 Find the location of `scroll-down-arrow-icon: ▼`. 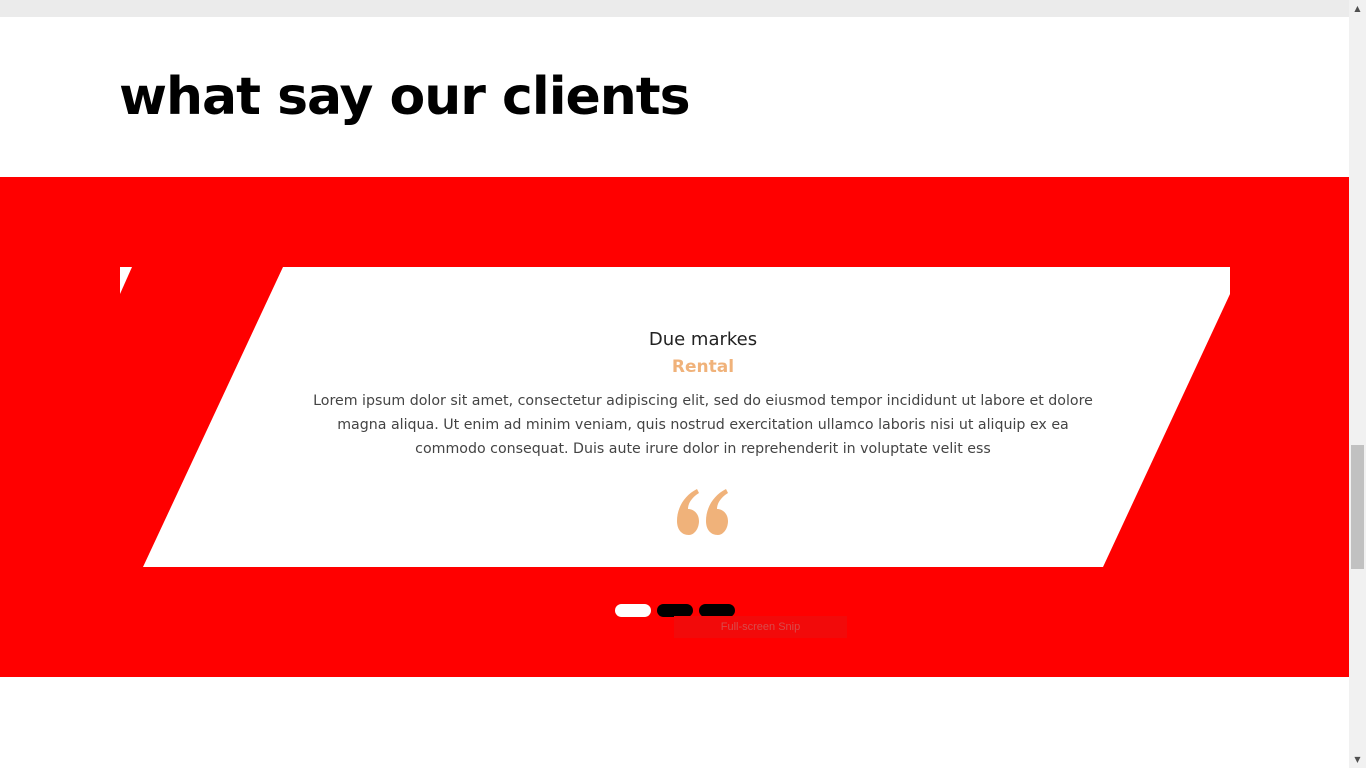

scroll-down-arrow-icon: ▼ is located at coordinates (1357, 759).